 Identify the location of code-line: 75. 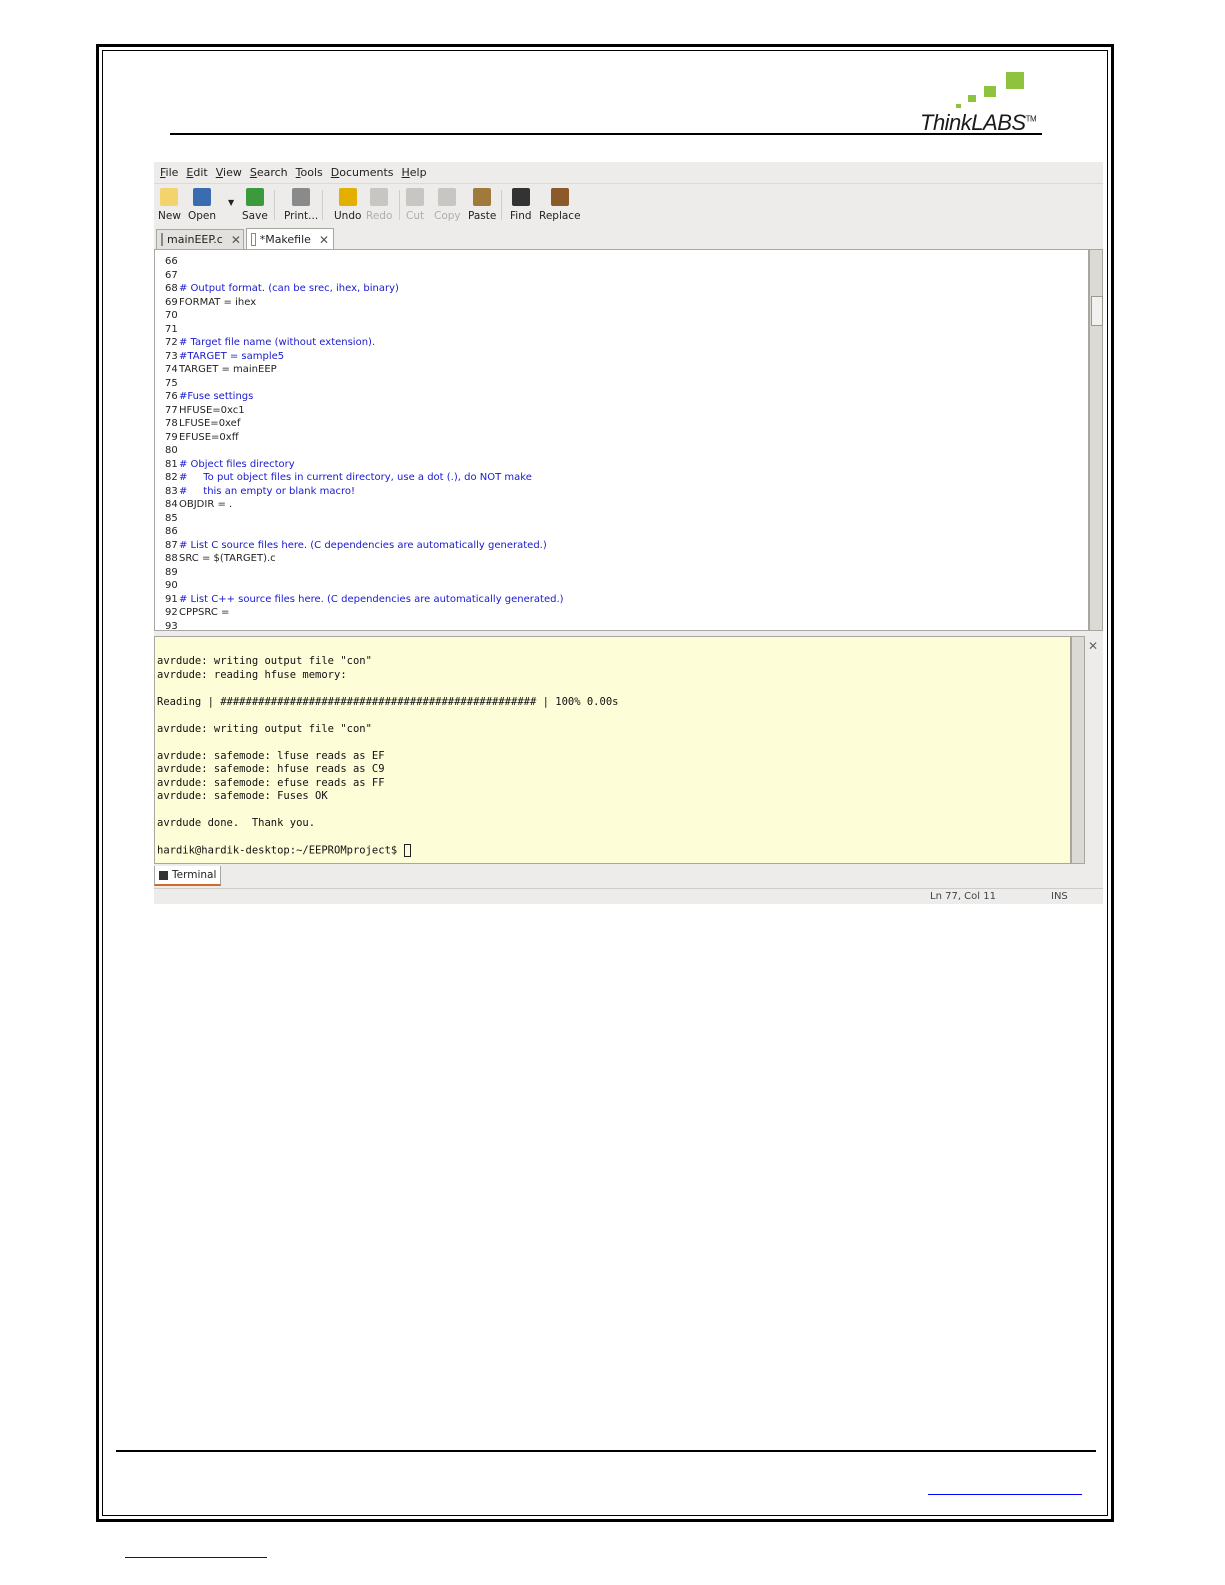
(172, 384).